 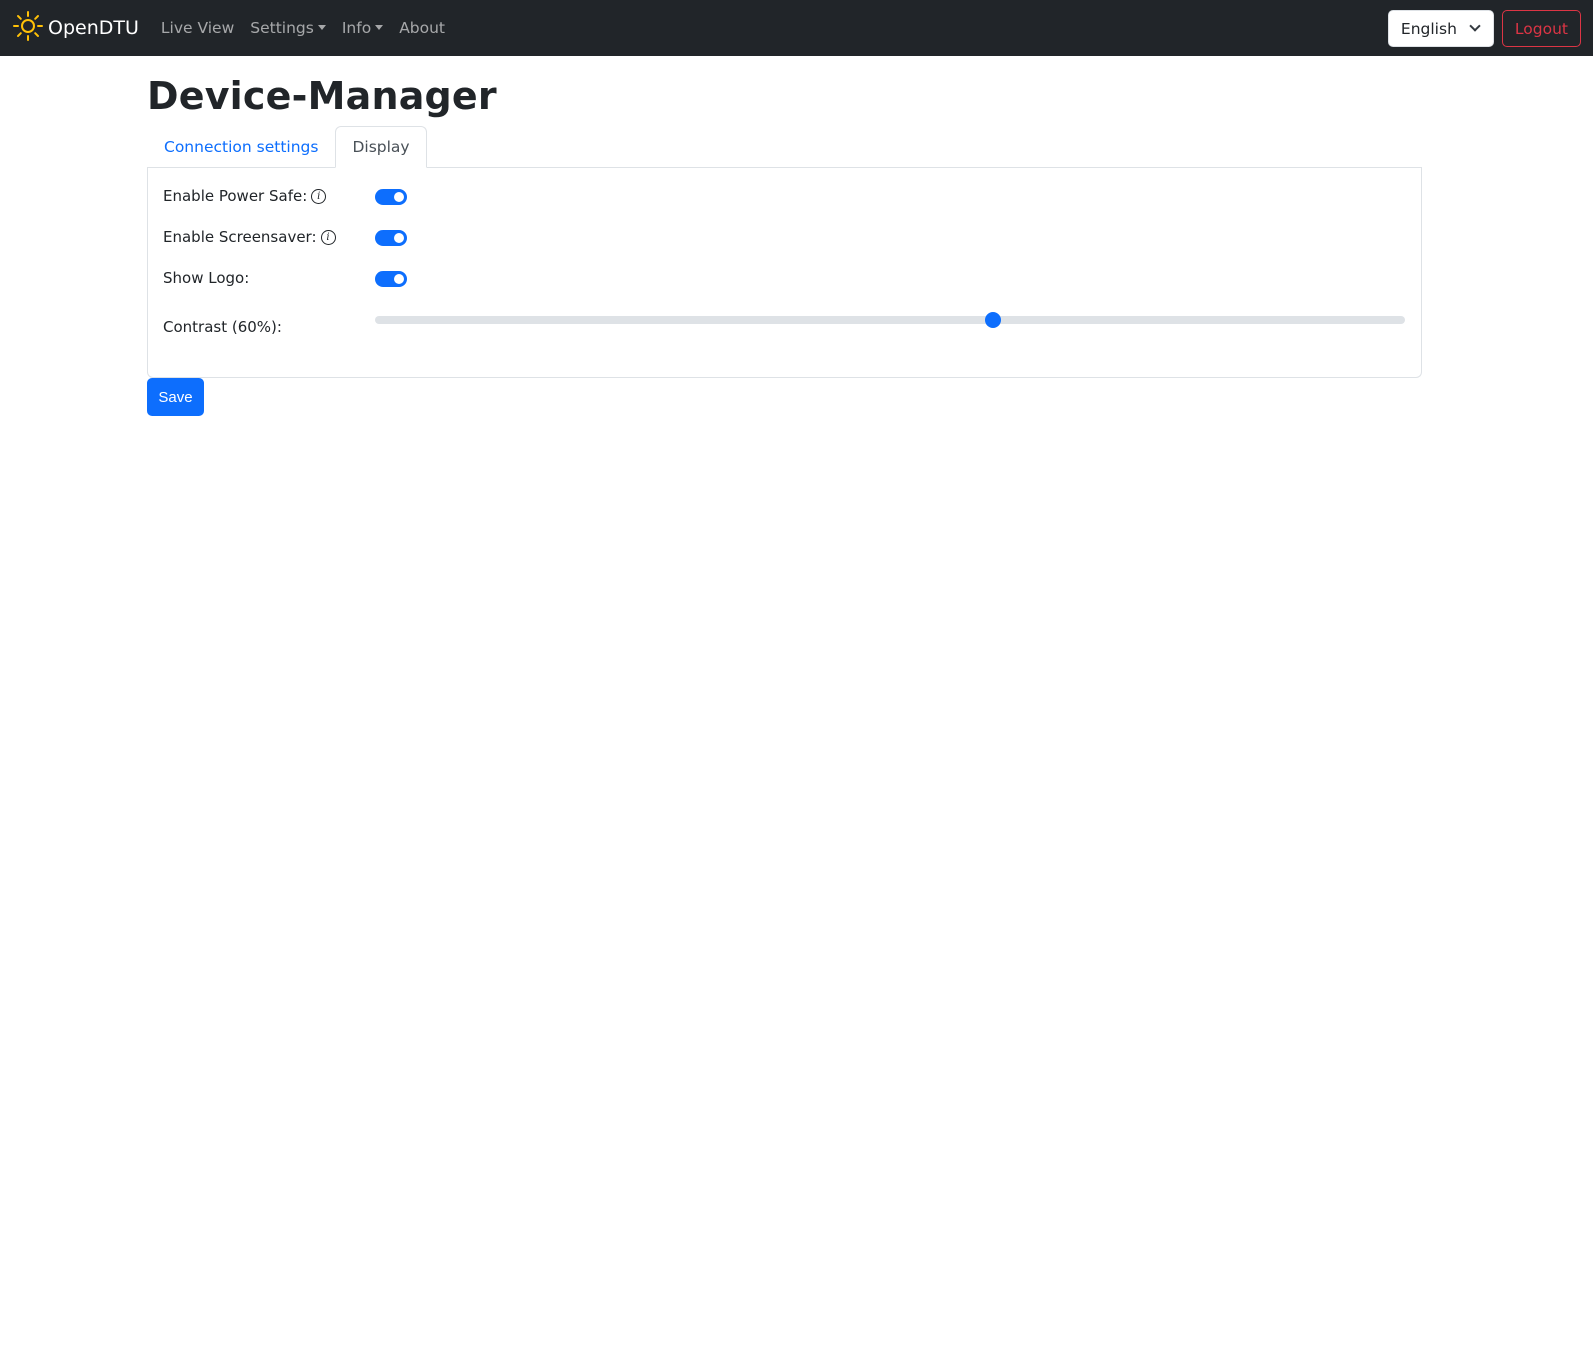 I want to click on logout-button: Logout, so click(x=1541, y=28).